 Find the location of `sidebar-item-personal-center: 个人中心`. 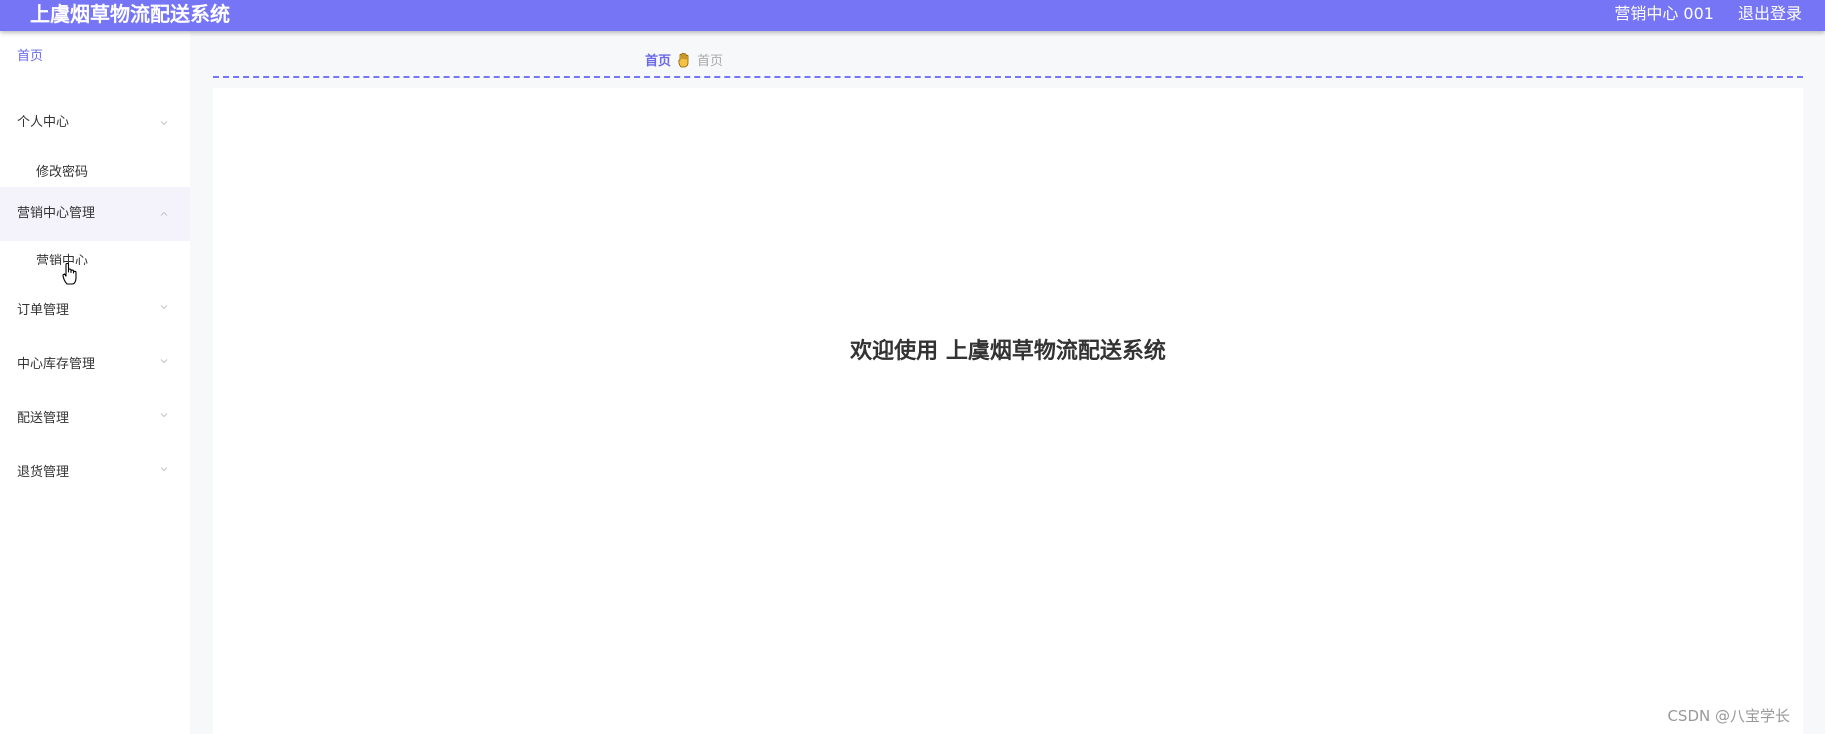

sidebar-item-personal-center: 个人中心 is located at coordinates (95, 123).